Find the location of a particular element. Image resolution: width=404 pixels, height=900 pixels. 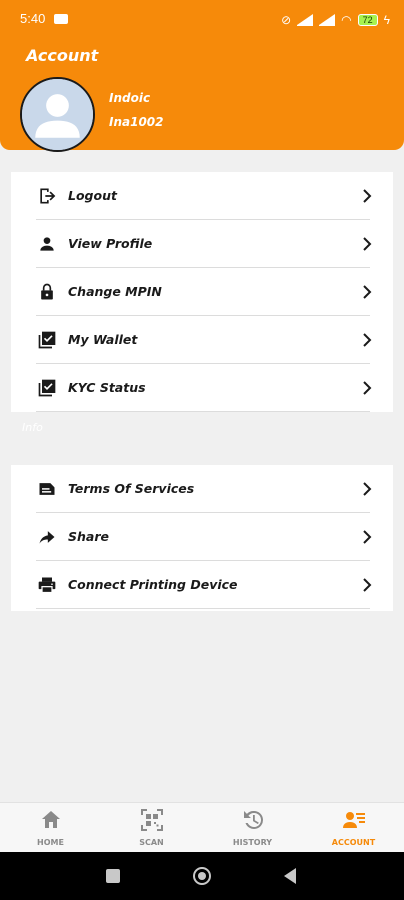

nav-item-scan: SCAN is located at coordinates (151, 828).